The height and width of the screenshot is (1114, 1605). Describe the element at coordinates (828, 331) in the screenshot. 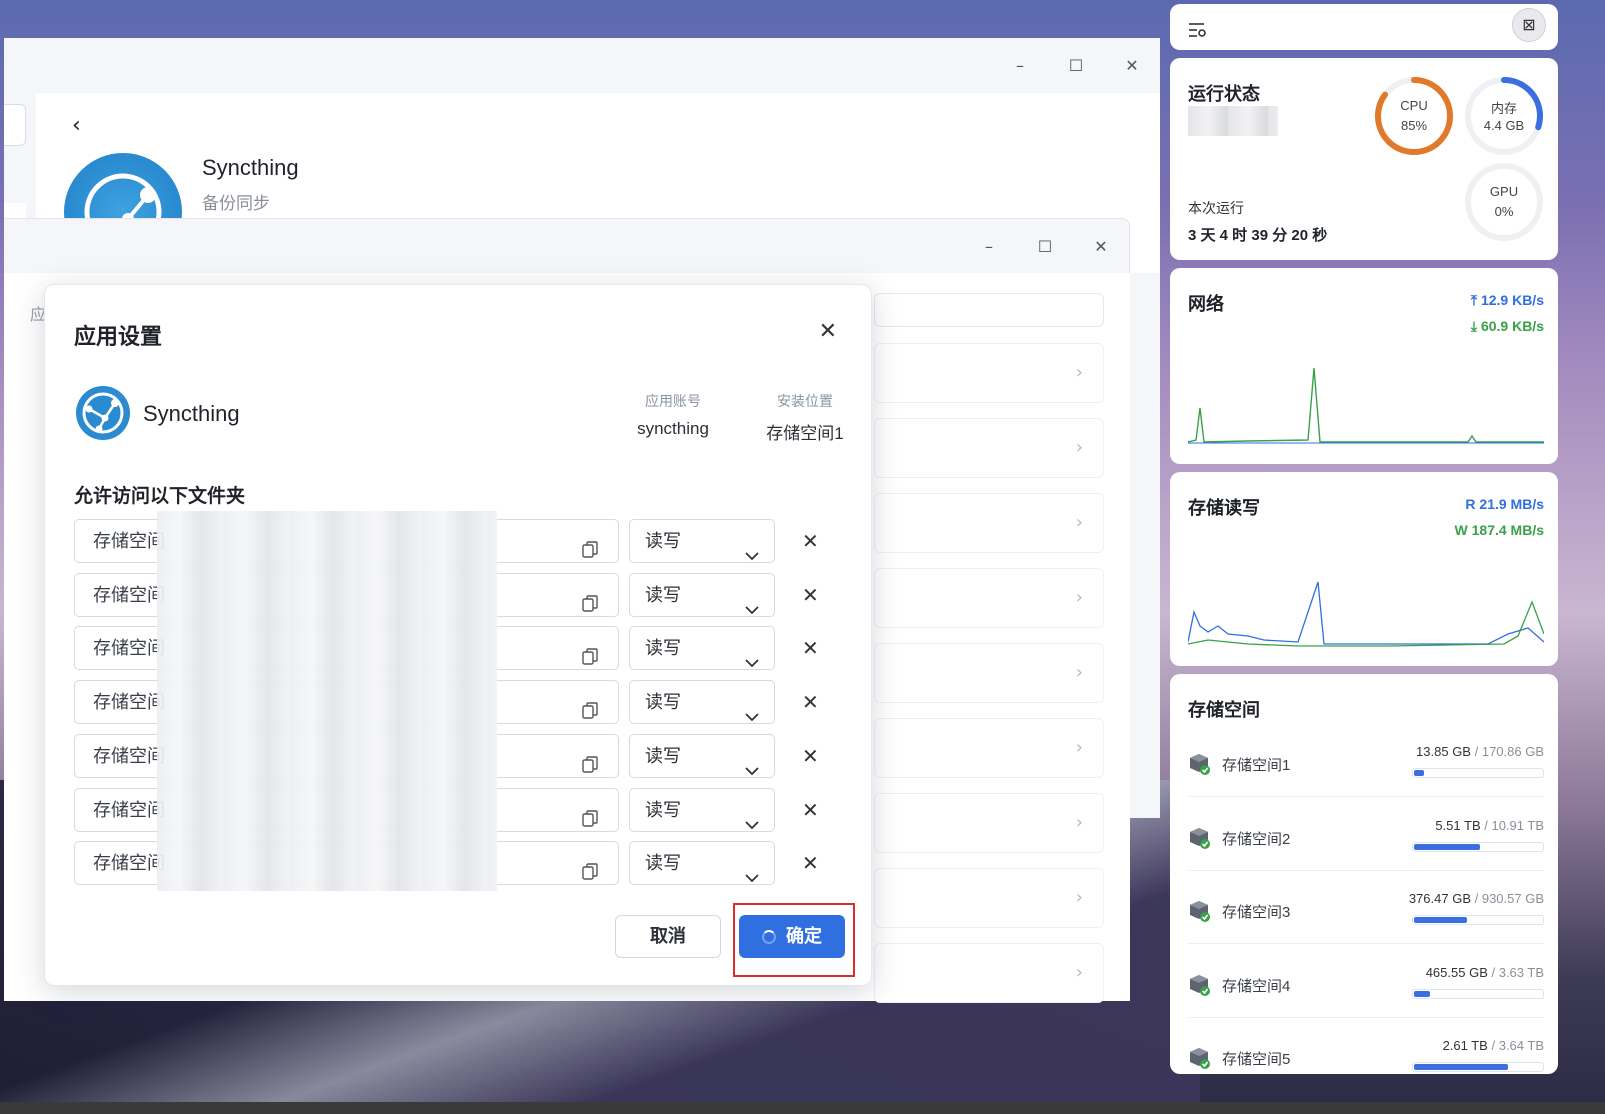

I see `close-icon: ✕` at that location.